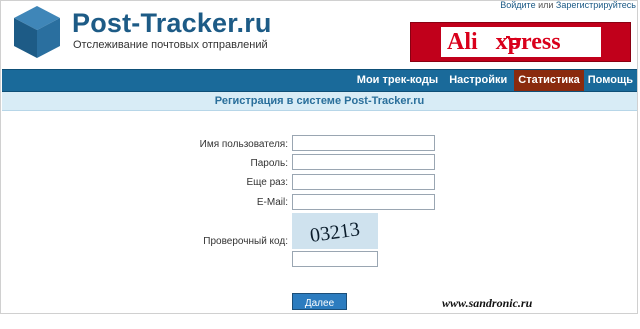  What do you see at coordinates (596, 5) in the screenshot?
I see `register-link: Зарегистрируйтесь` at bounding box center [596, 5].